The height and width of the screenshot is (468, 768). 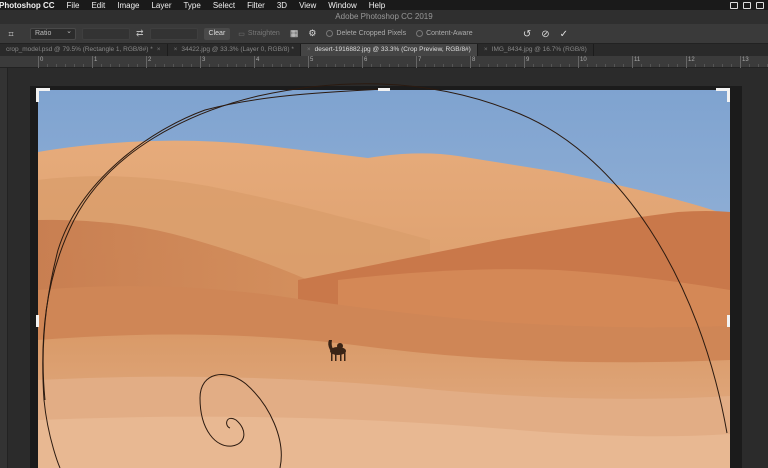 What do you see at coordinates (545, 34) in the screenshot?
I see `cancel-icon: ⊘` at bounding box center [545, 34].